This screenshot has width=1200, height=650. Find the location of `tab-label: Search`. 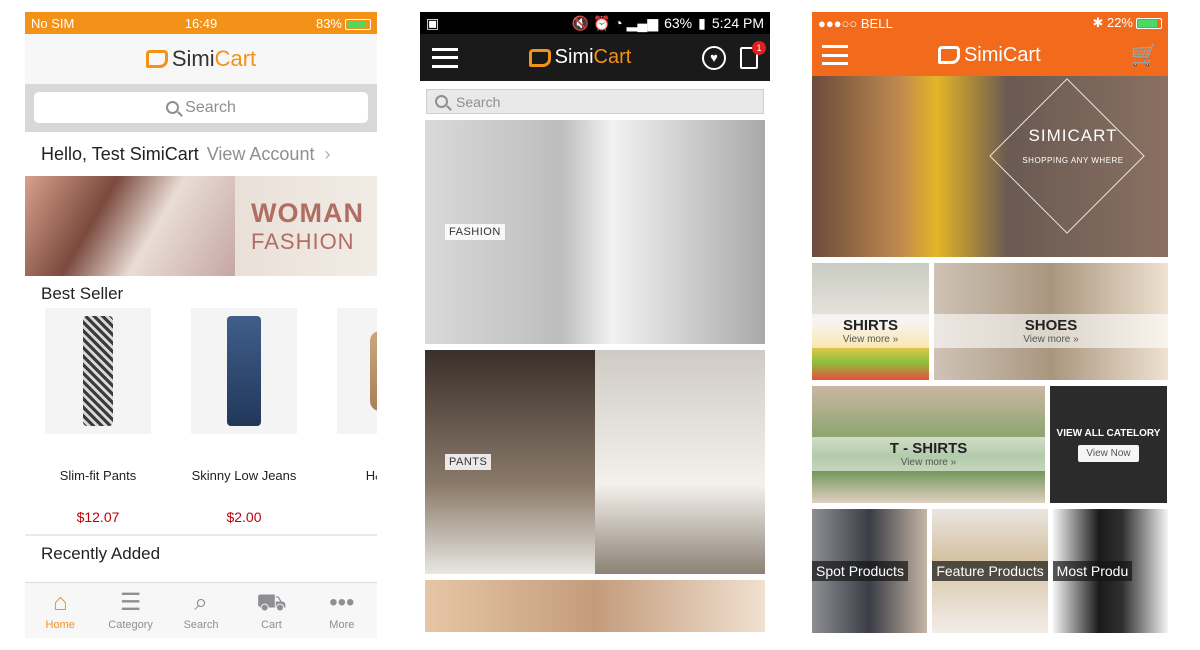

tab-label: Search is located at coordinates (201, 624).